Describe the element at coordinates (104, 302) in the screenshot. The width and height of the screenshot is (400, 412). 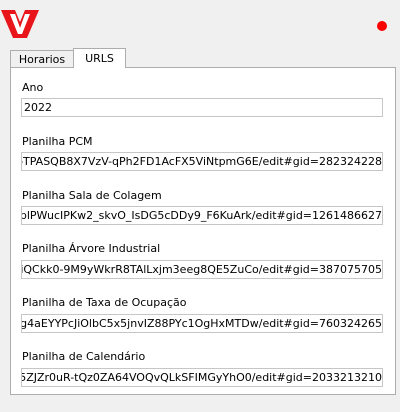
I see `field-label-taxa-ocupacao: Planilha de Taxa de Ocupação` at that location.